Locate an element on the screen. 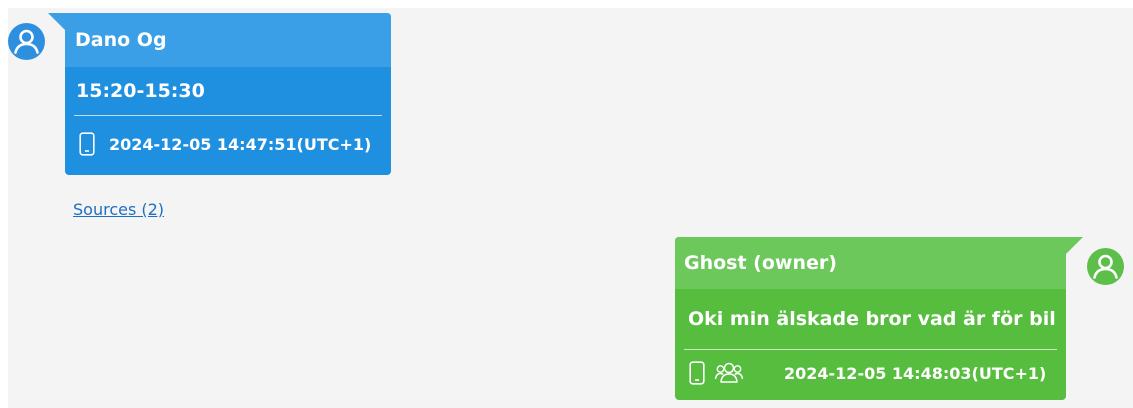 Image resolution: width=1133 pixels, height=408 pixels. message-footer: 2024-12-05 14:48:03(UTC+1) is located at coordinates (870, 373).